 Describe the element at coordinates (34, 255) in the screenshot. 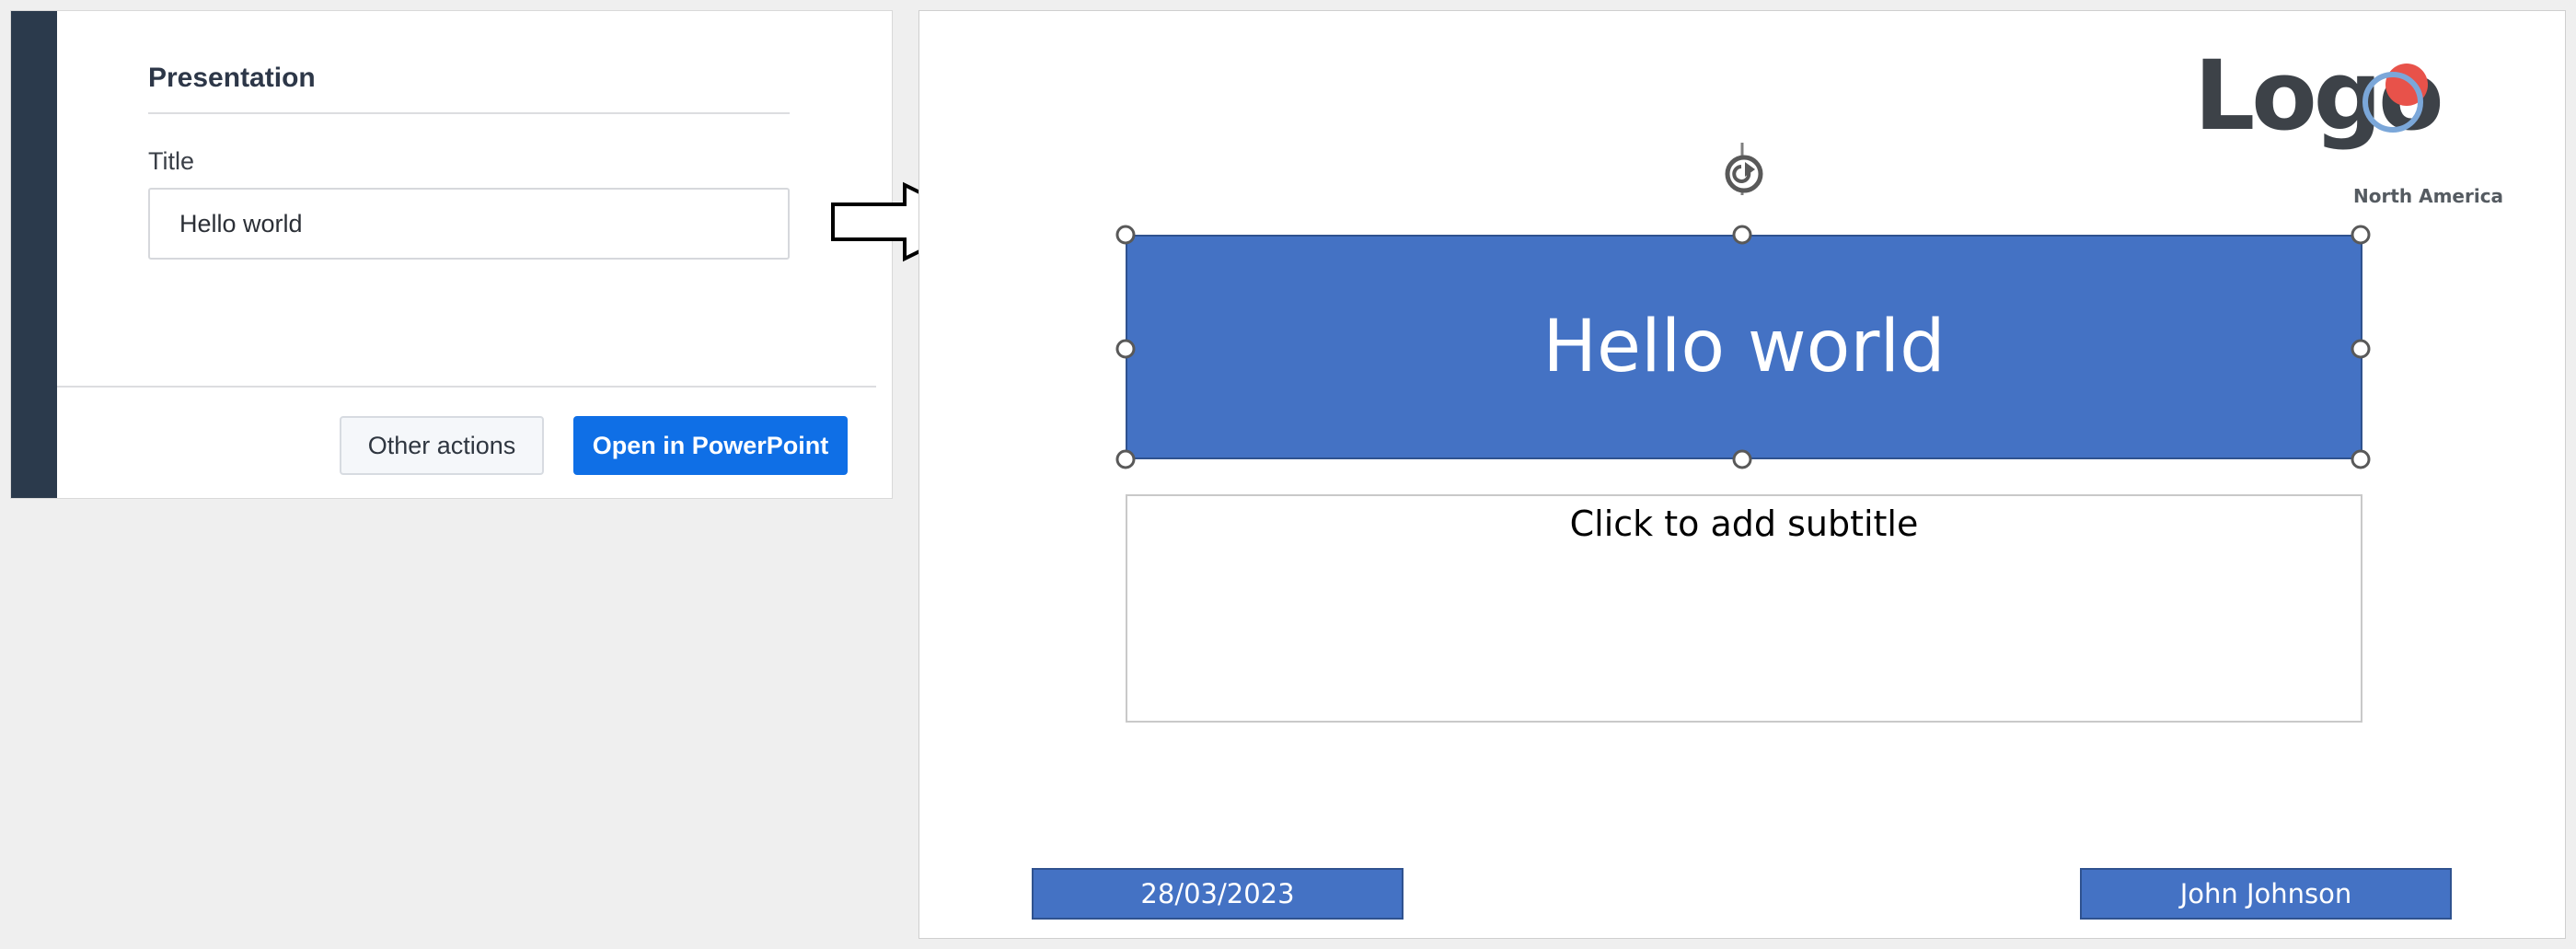

I see `sidebar` at that location.